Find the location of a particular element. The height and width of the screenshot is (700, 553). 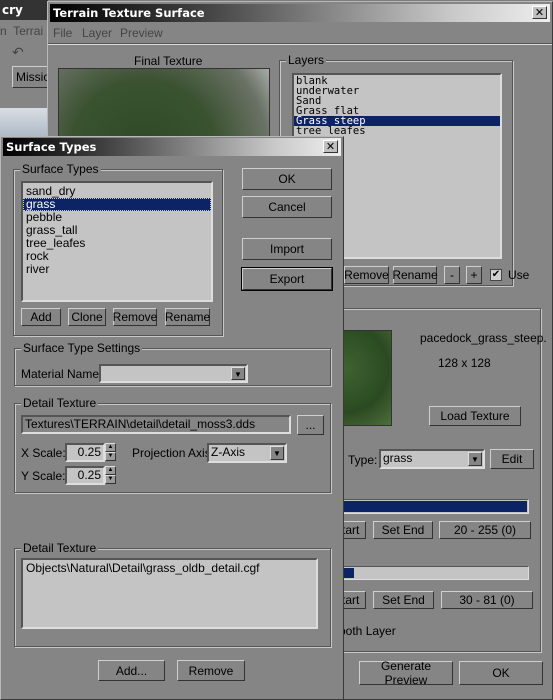

background-app-window: cry n Terrai ↶ Missio is located at coordinates (25, 70).